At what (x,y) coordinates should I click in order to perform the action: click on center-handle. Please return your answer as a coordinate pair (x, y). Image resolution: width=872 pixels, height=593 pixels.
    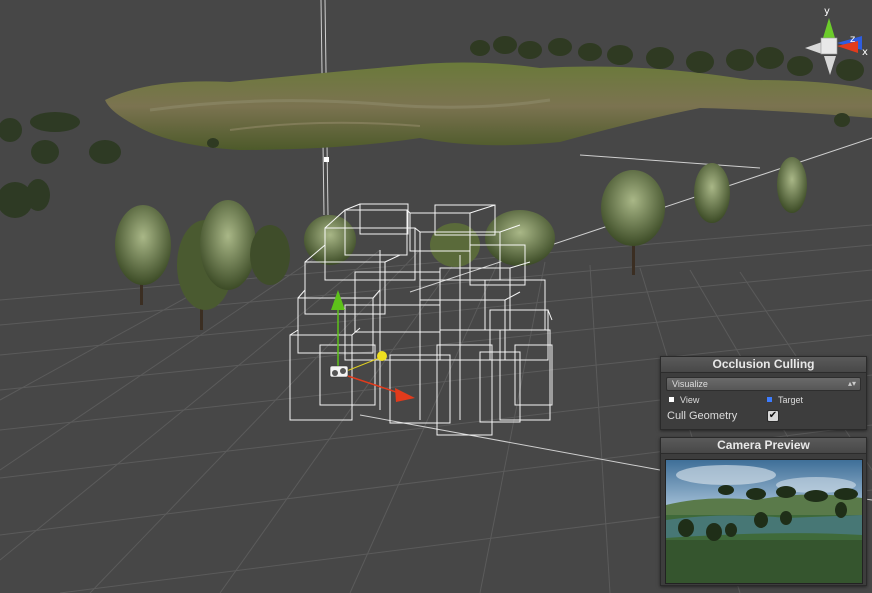
    Looking at the image, I should click on (382, 356).